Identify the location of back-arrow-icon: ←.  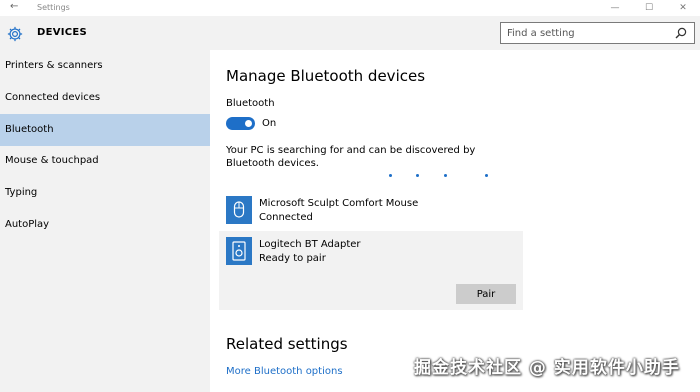
(14, 7).